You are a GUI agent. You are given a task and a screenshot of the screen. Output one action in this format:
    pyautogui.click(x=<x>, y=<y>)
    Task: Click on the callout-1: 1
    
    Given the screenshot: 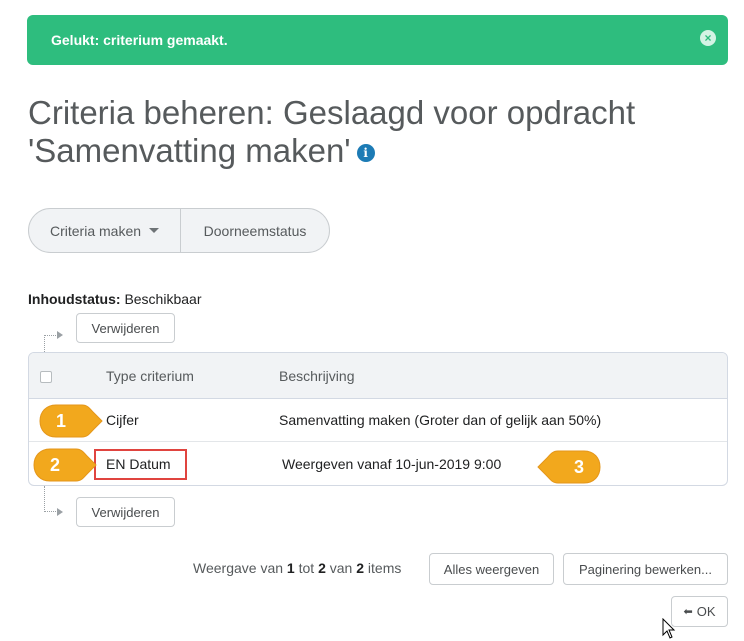 What is the action you would take?
    pyautogui.click(x=71, y=421)
    